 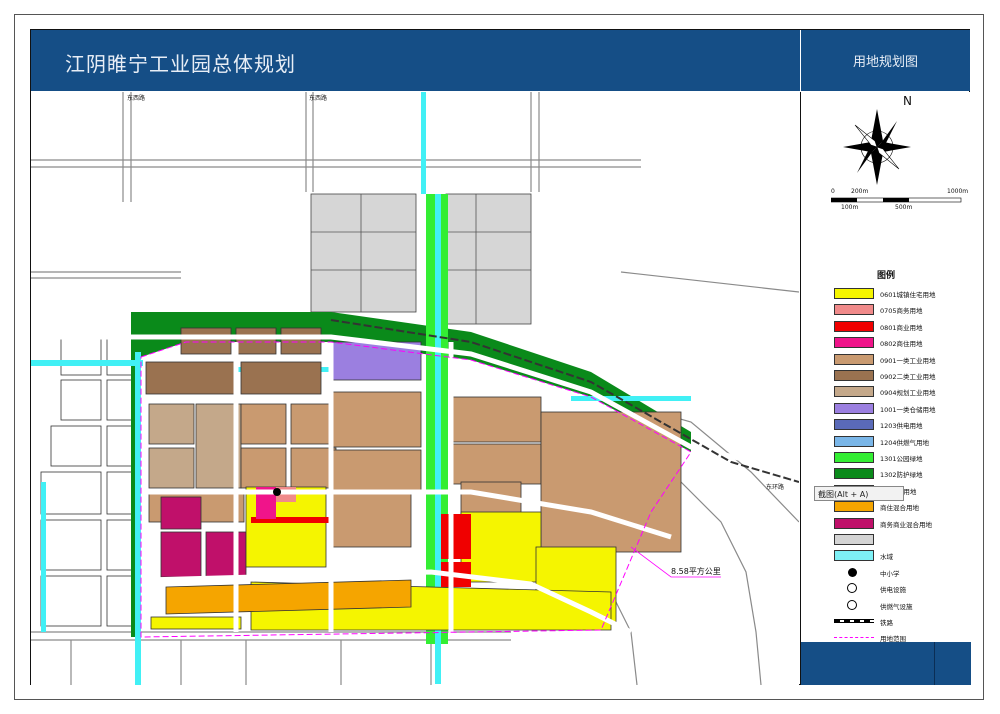 What do you see at coordinates (136, 98) in the screenshot?
I see `road-label-1: 东西路` at bounding box center [136, 98].